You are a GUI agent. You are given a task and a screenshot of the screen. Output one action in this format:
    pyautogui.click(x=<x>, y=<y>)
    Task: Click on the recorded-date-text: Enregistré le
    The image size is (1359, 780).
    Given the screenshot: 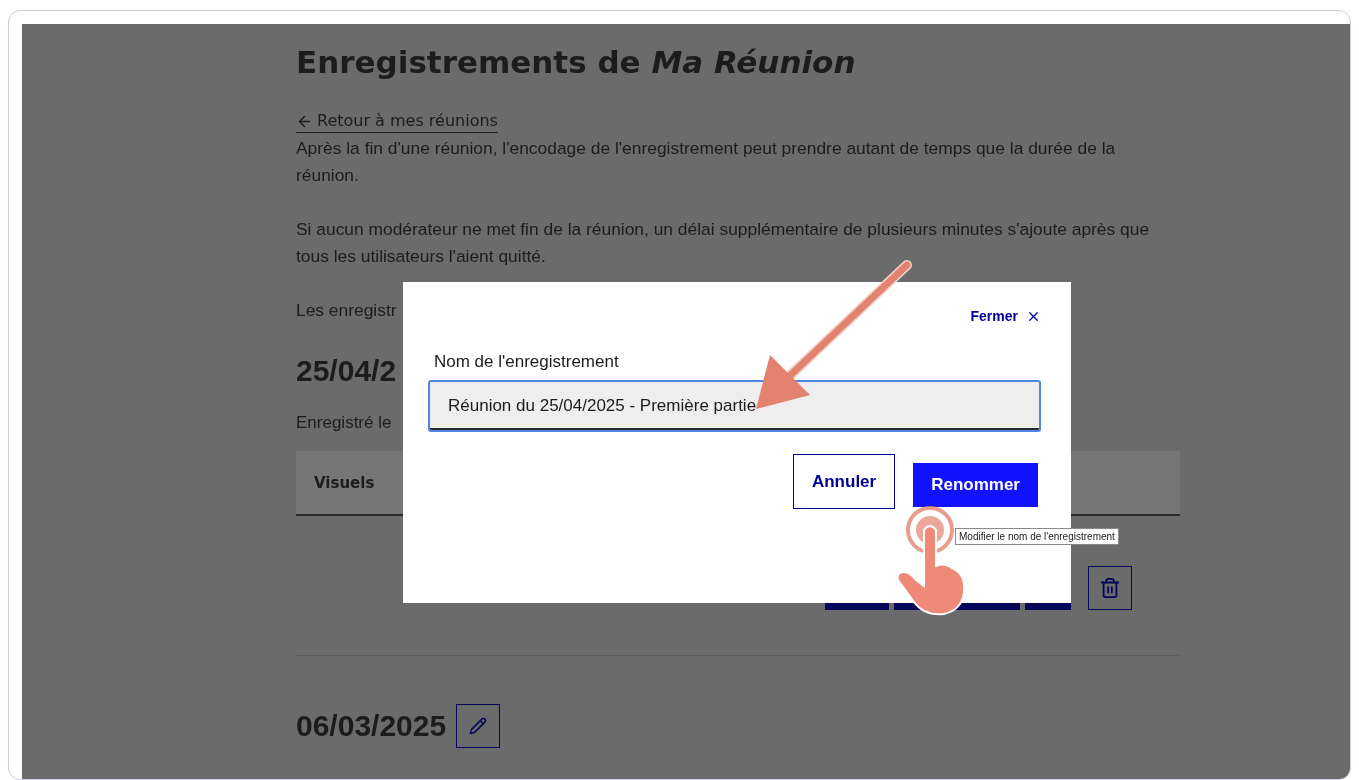 What is the action you would take?
    pyautogui.click(x=344, y=423)
    